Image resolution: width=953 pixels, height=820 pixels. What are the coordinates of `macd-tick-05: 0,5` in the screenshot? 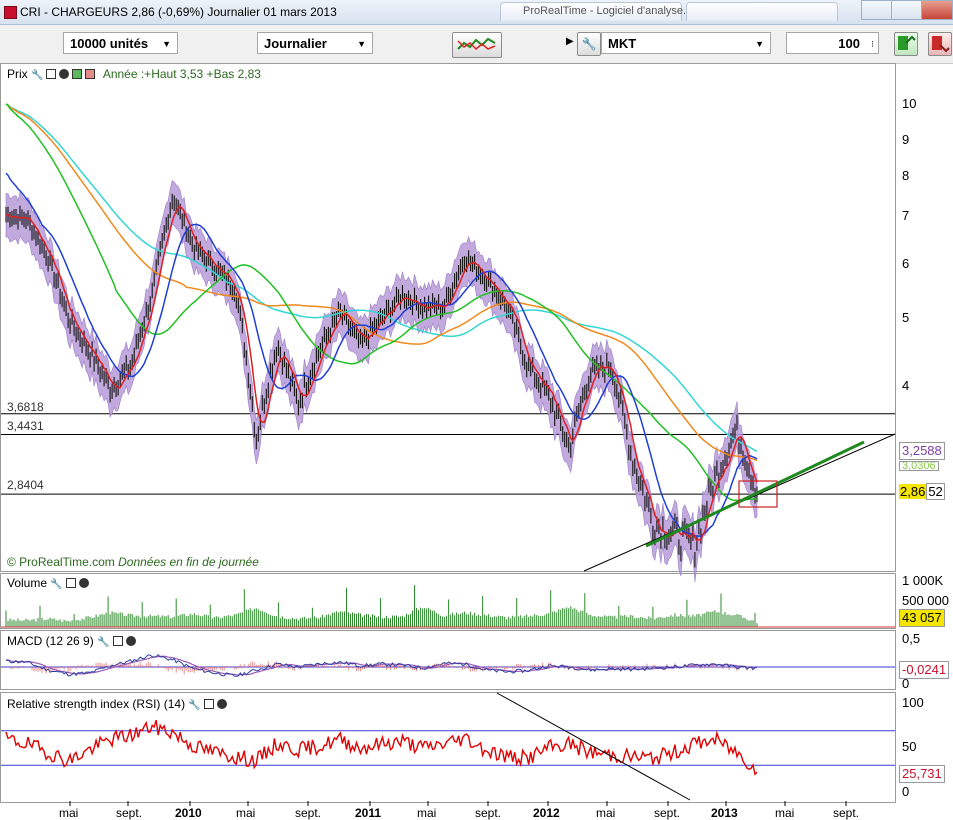 It's located at (911, 638).